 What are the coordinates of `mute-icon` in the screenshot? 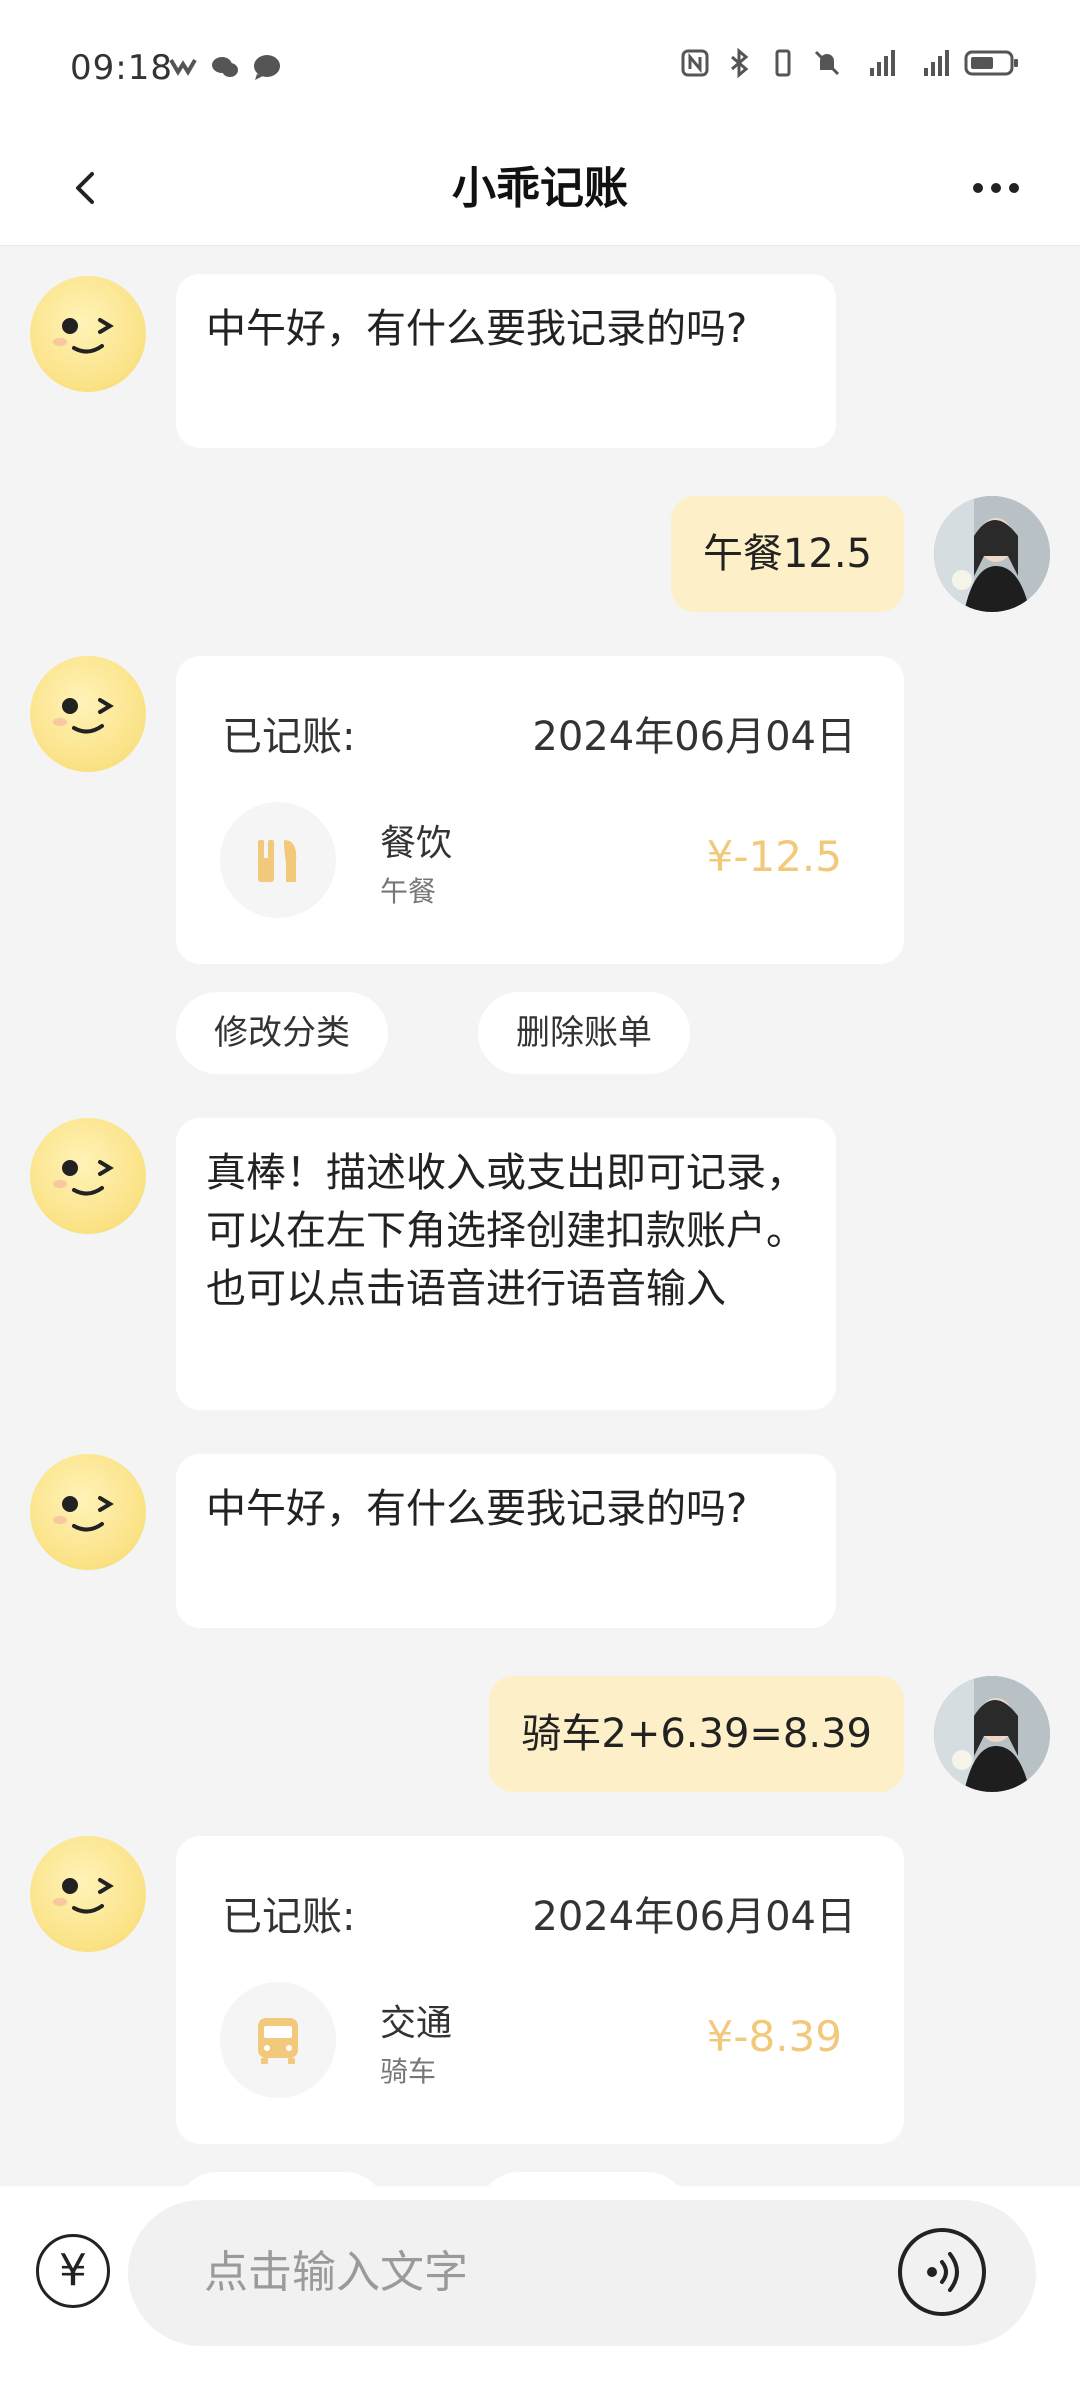 It's located at (827, 63).